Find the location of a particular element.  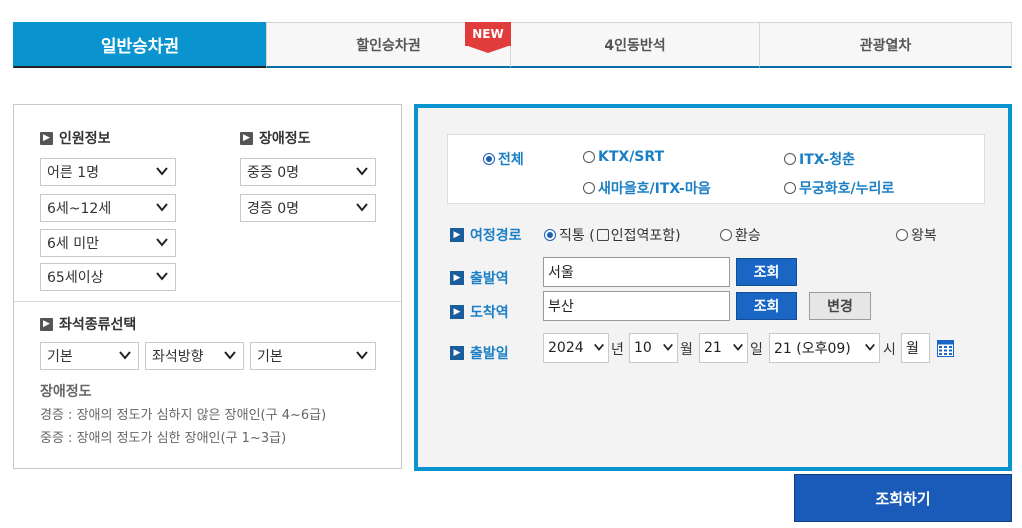

radio-label: 직통 ( is located at coordinates (577, 236).